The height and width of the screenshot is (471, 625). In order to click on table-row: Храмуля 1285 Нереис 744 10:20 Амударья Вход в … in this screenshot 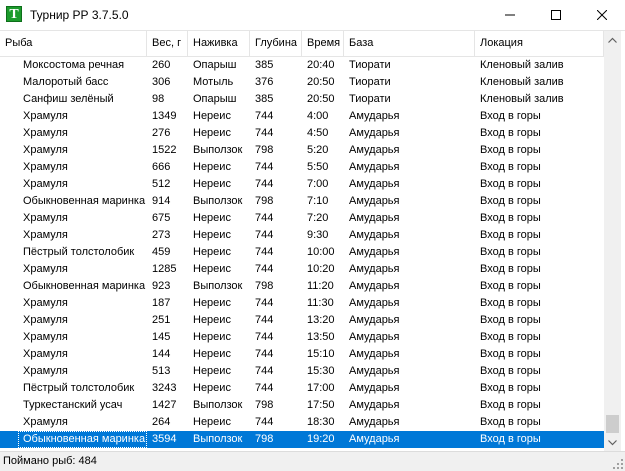, I will do `click(302, 269)`.